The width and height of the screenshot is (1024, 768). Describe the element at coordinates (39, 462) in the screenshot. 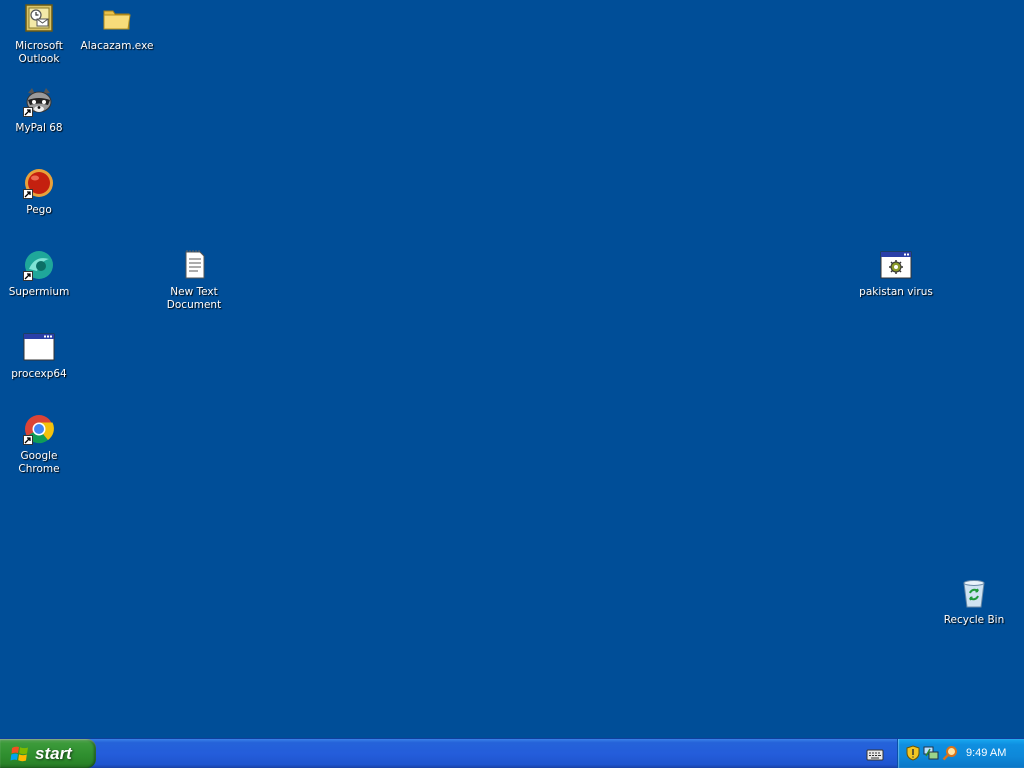

I see `desktop-icon-label: Google Chrome` at that location.